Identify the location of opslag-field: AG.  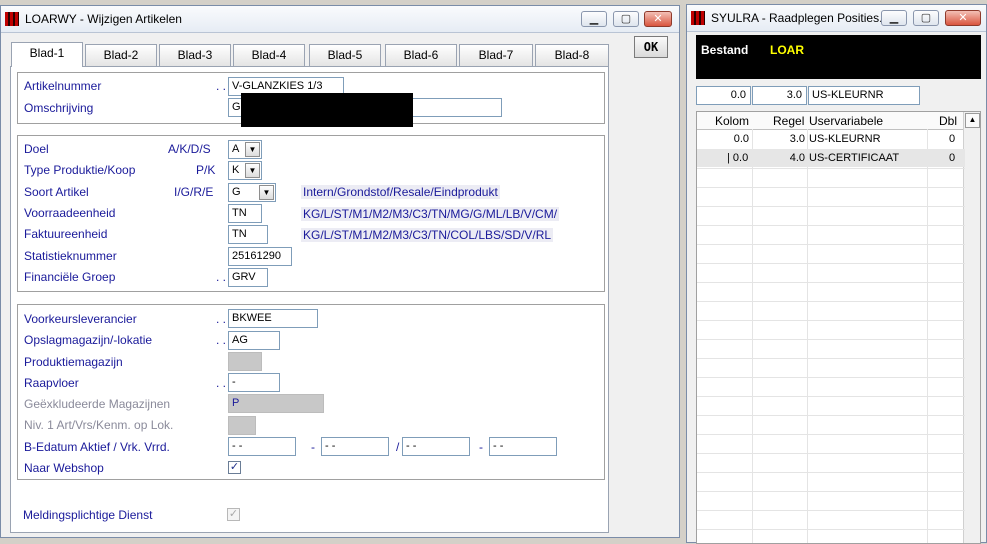
(254, 340).